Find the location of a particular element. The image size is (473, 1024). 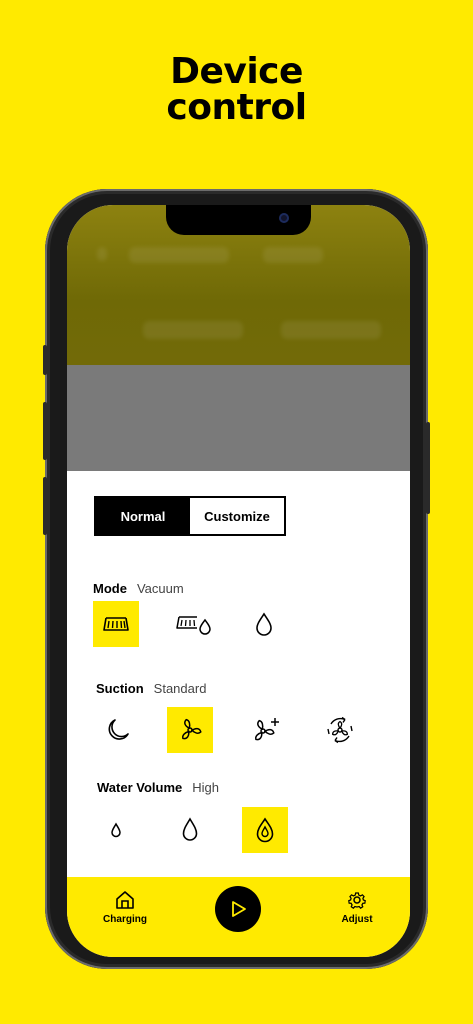

water-medium-icon is located at coordinates (190, 829).